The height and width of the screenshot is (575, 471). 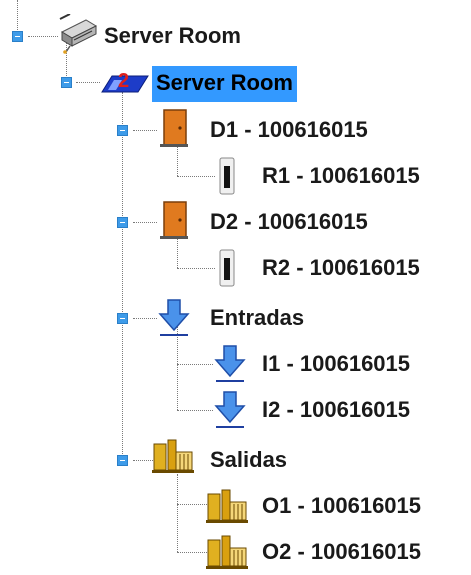 I want to click on collapse-toggle-site, so click(x=66, y=82).